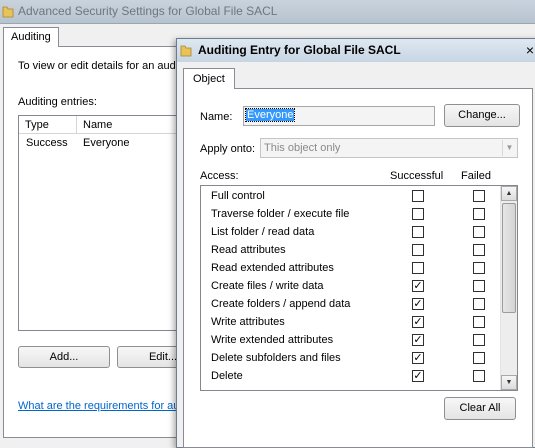 Image resolution: width=535 pixels, height=448 pixels. What do you see at coordinates (263, 232) in the screenshot?
I see `permission-name: List folder / read data` at bounding box center [263, 232].